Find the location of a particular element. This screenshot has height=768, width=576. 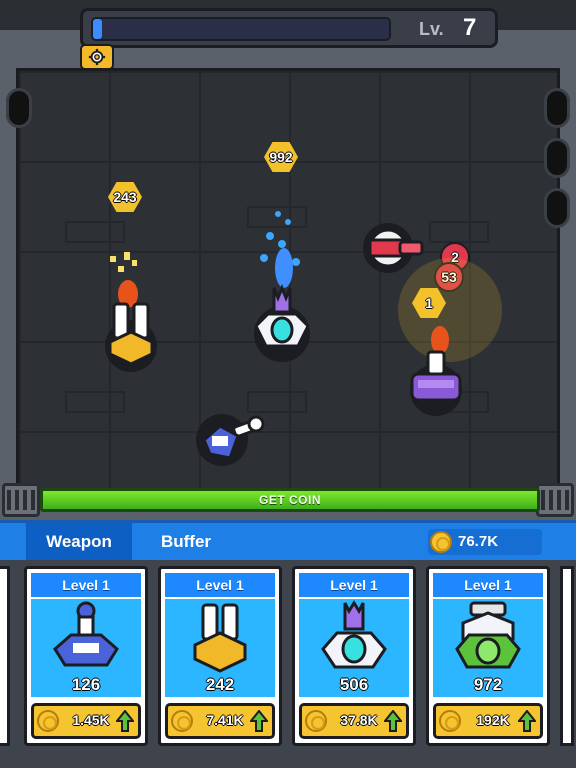

gear-icon is located at coordinates (97, 57).